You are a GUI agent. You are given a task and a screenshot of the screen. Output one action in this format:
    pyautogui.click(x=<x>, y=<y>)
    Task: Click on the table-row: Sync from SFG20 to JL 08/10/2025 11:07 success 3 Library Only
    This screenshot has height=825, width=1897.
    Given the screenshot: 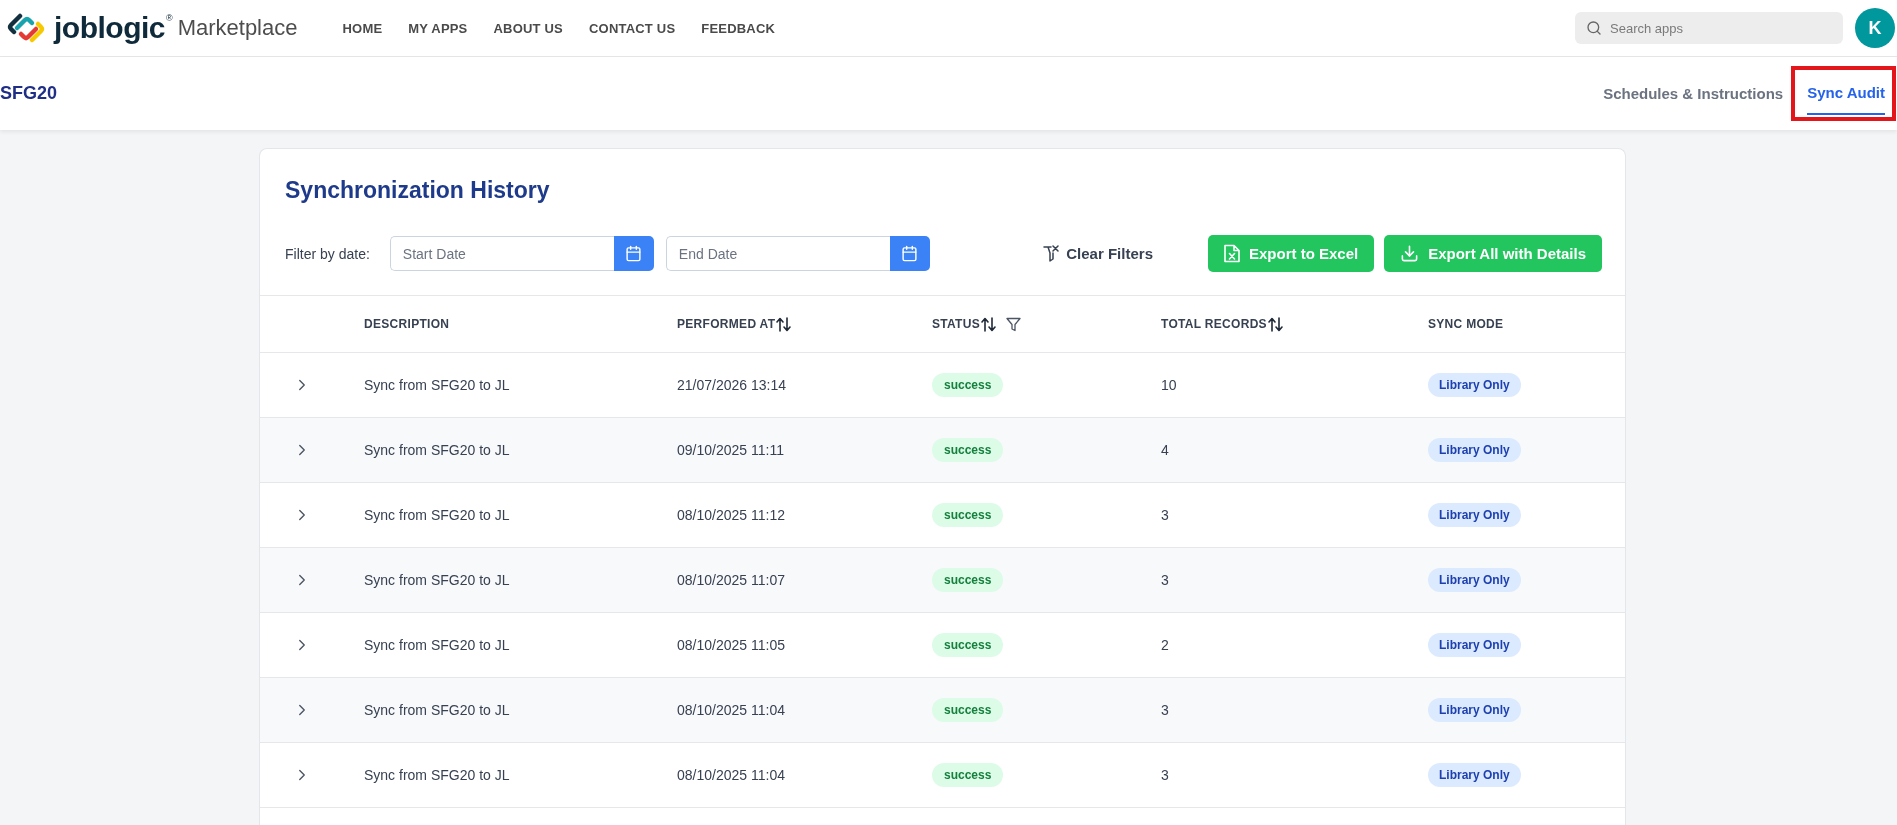 What is the action you would take?
    pyautogui.click(x=942, y=580)
    